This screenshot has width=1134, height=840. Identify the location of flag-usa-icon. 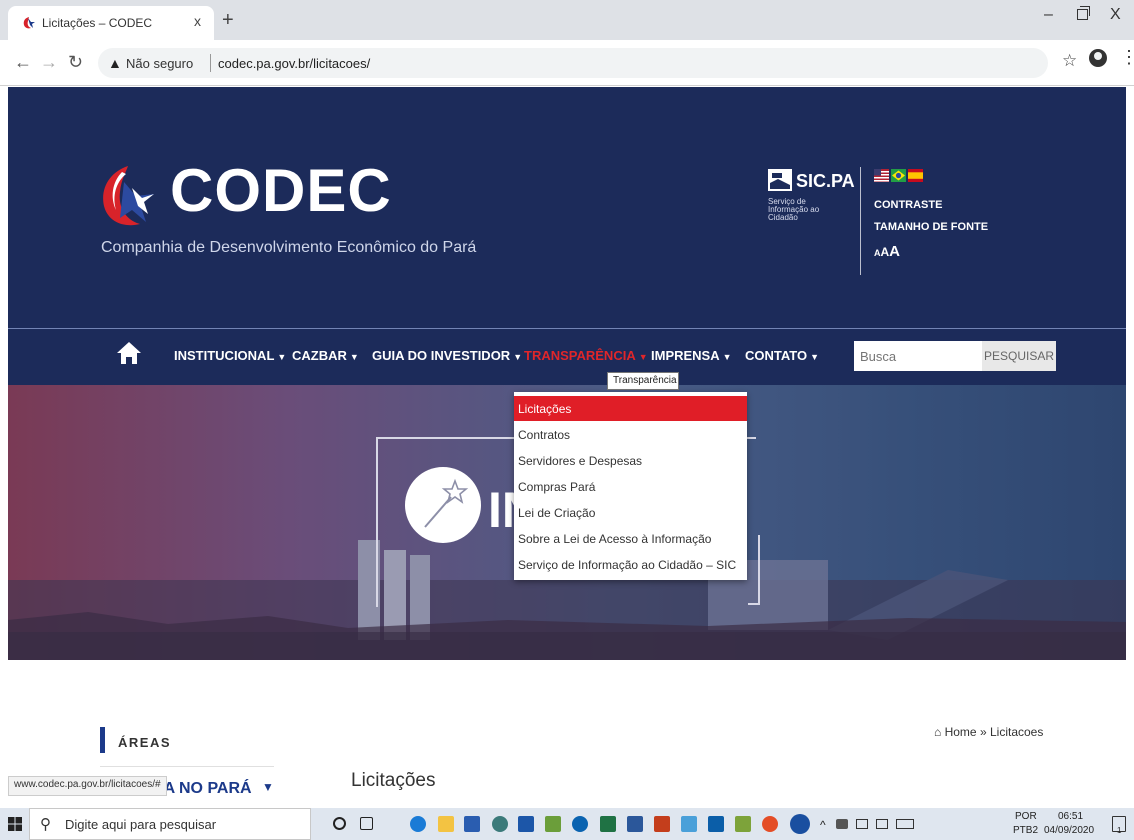
(881, 175).